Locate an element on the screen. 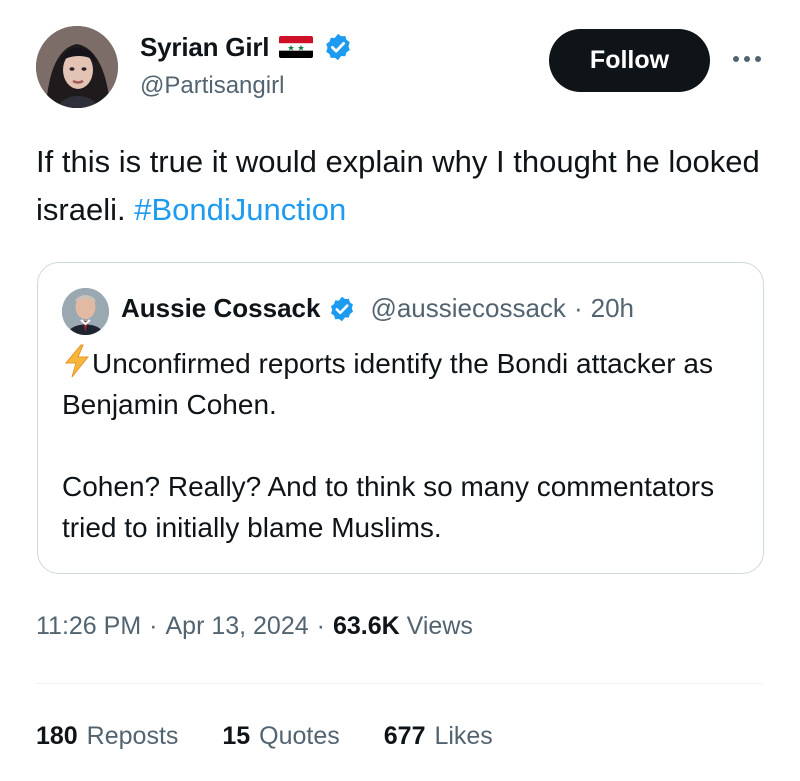  tweet-time: 11:26 PM is located at coordinates (88, 626).